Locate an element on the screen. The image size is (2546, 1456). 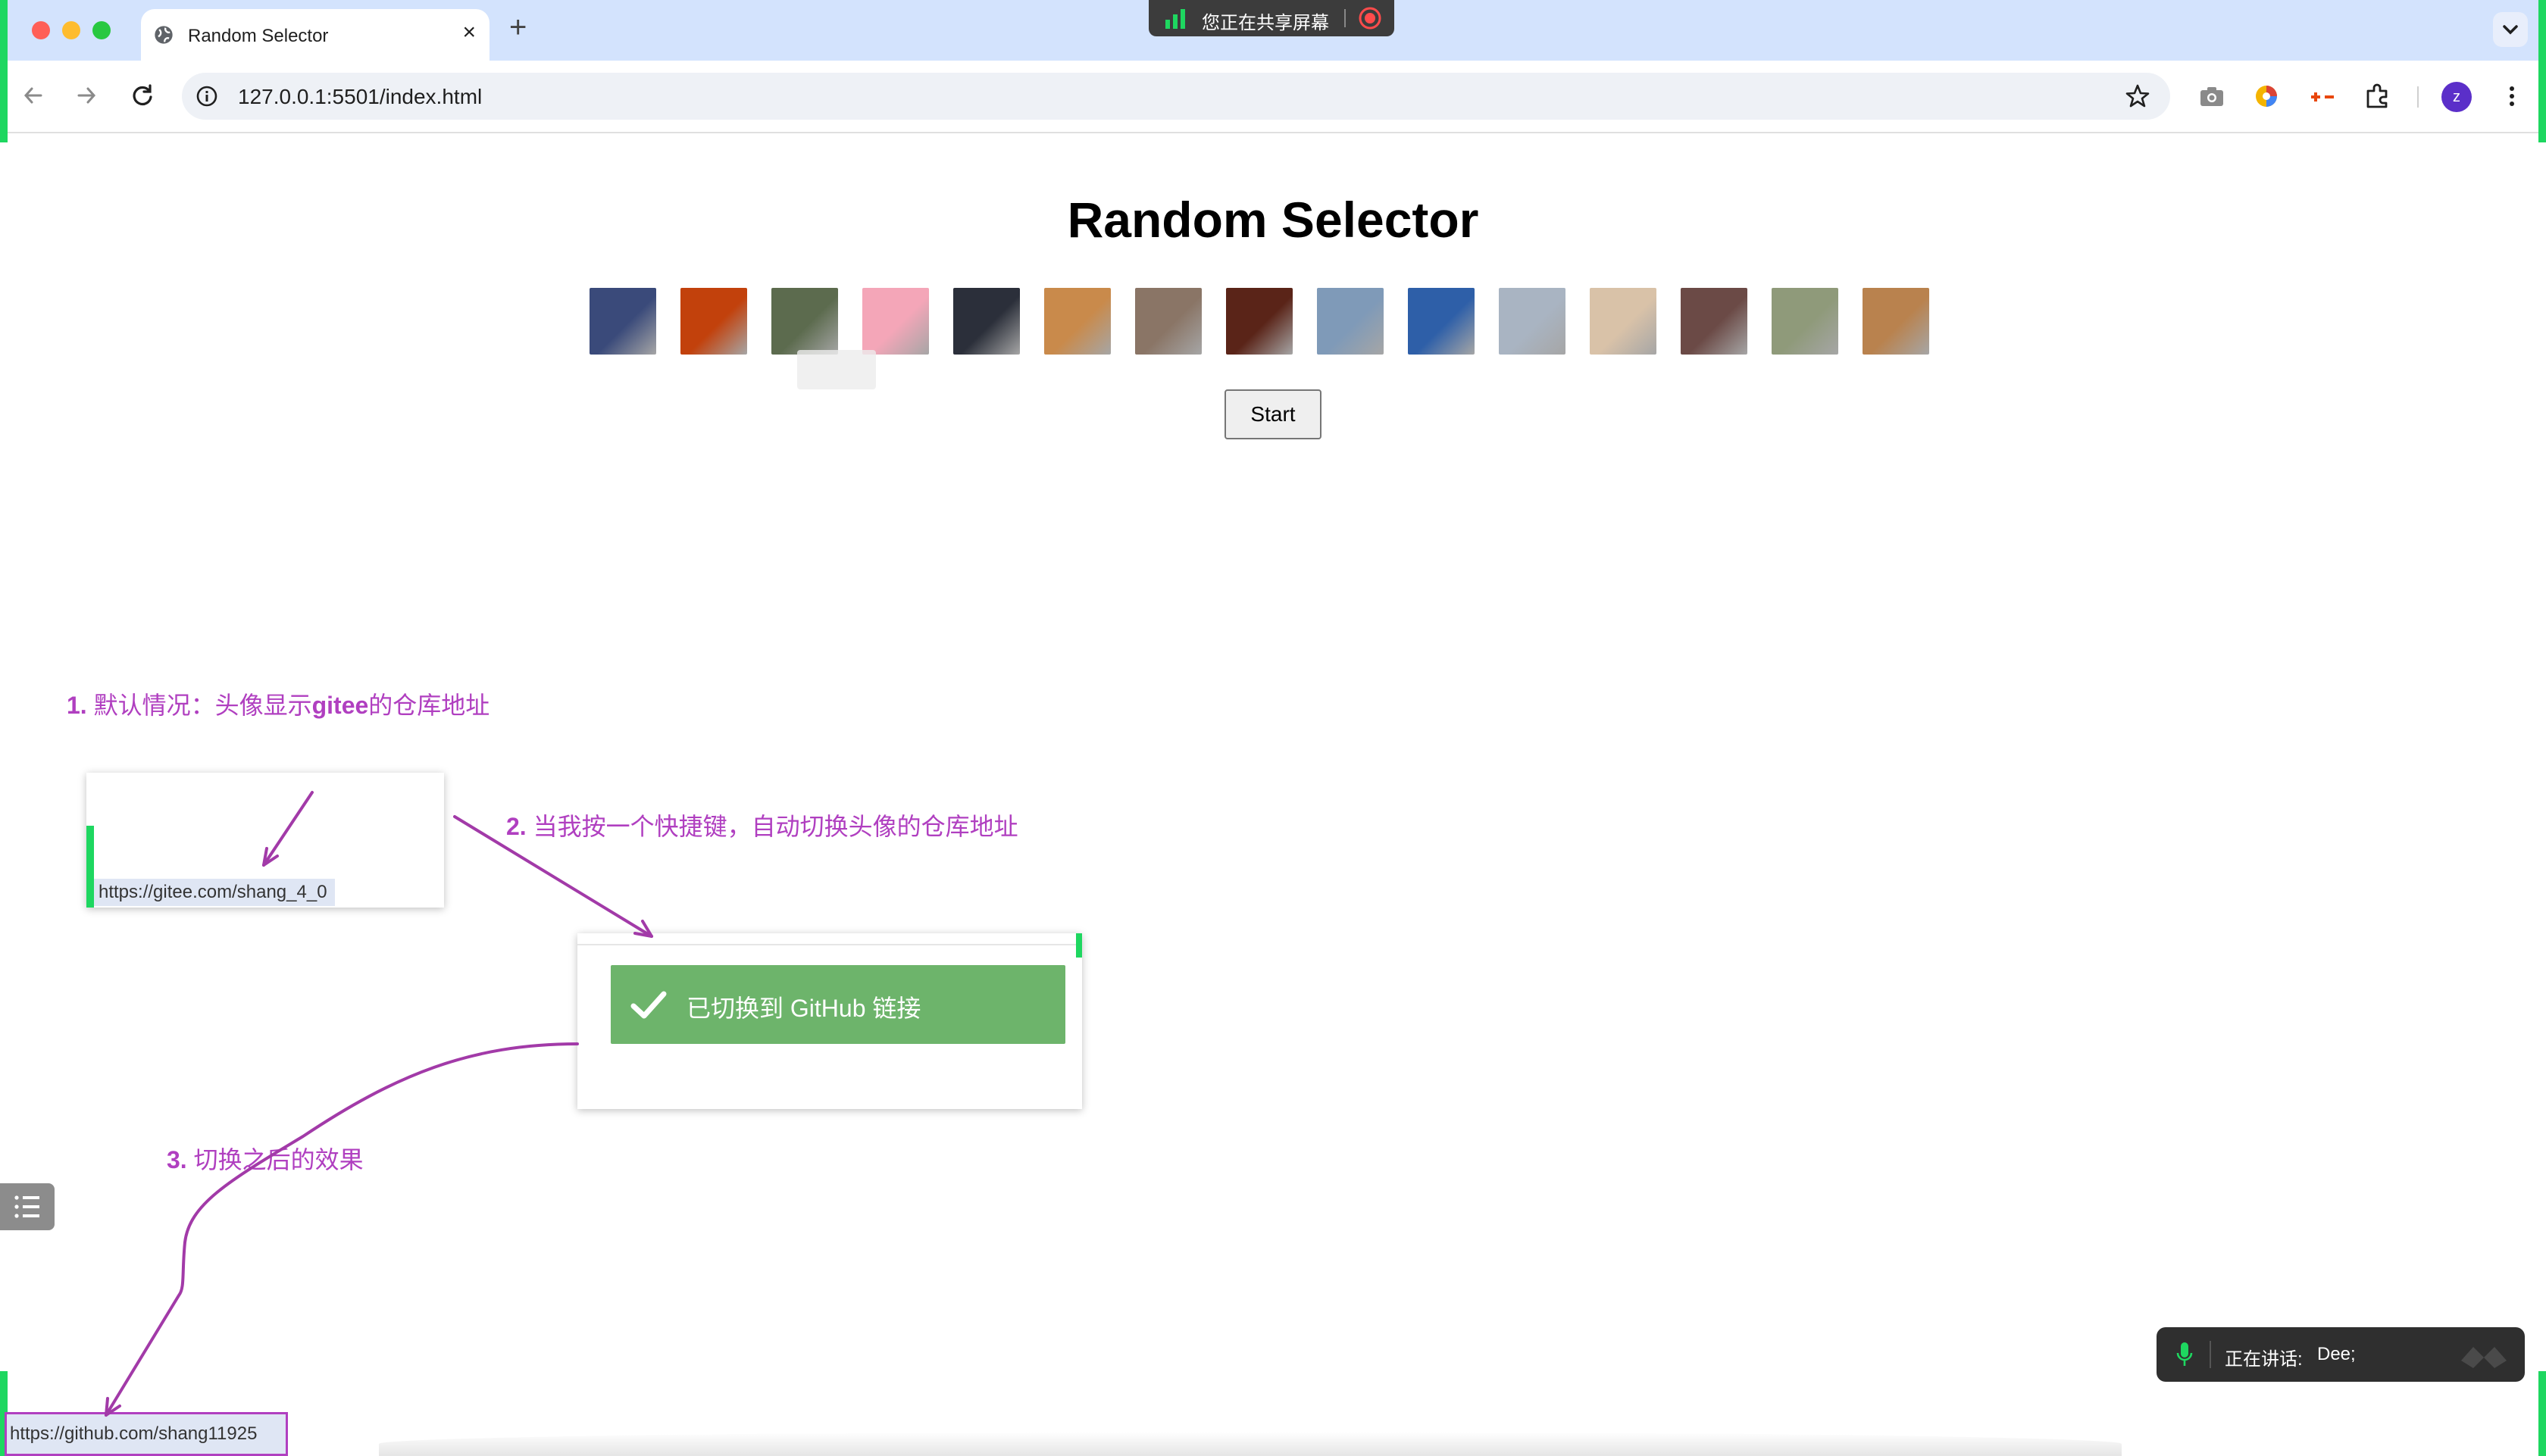
annotation-arrows is located at coordinates (379, 1104).